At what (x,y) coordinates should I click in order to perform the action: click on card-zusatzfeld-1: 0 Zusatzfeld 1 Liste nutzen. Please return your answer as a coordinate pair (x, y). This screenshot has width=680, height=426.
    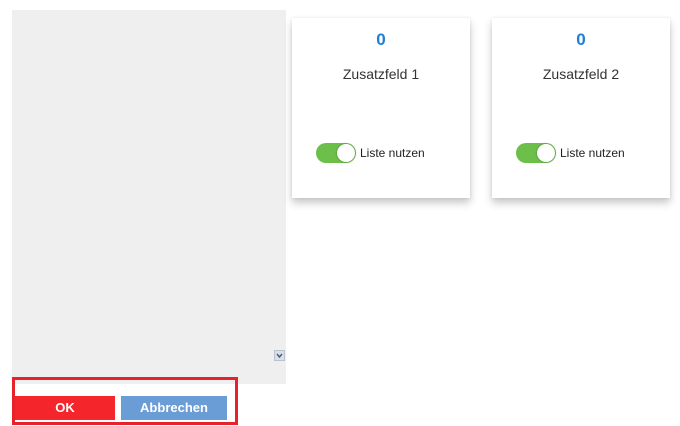
    Looking at the image, I should click on (381, 108).